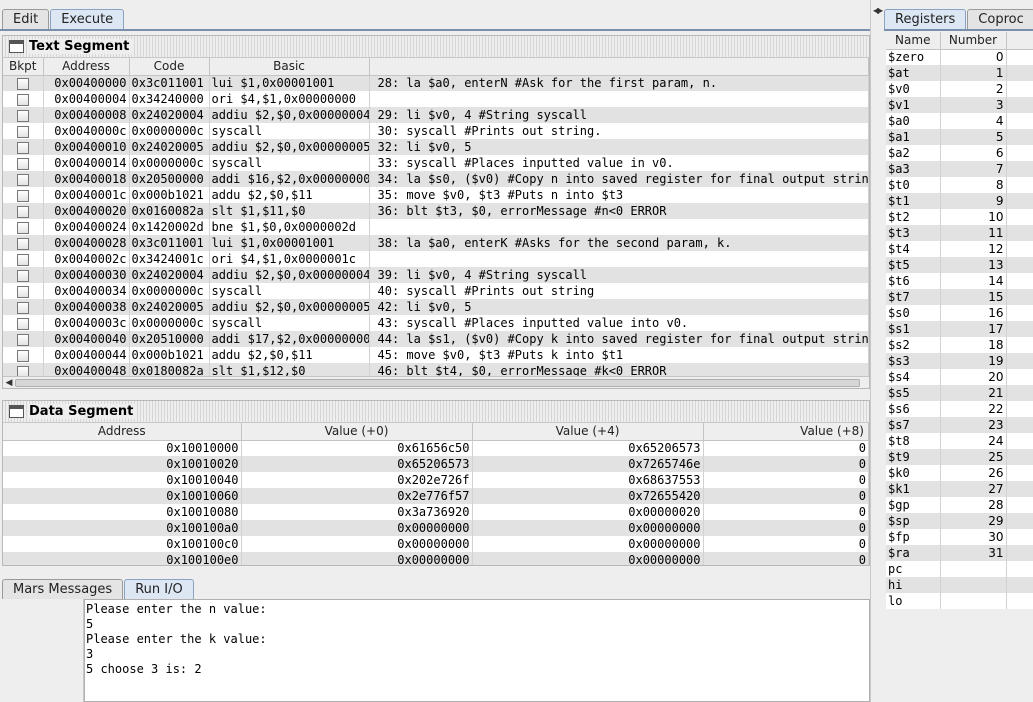 This screenshot has height=702, width=1033. I want to click on register-row: $gp 28, so click(959, 505).